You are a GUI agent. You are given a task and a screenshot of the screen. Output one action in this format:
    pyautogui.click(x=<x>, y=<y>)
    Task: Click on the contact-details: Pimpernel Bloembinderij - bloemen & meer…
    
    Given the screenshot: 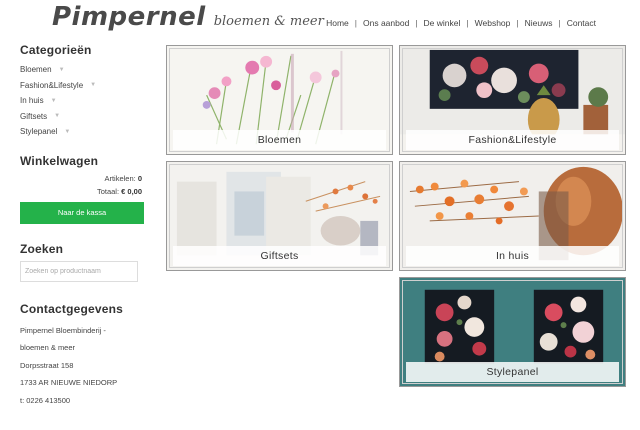 What is the action you would take?
    pyautogui.click(x=81, y=366)
    